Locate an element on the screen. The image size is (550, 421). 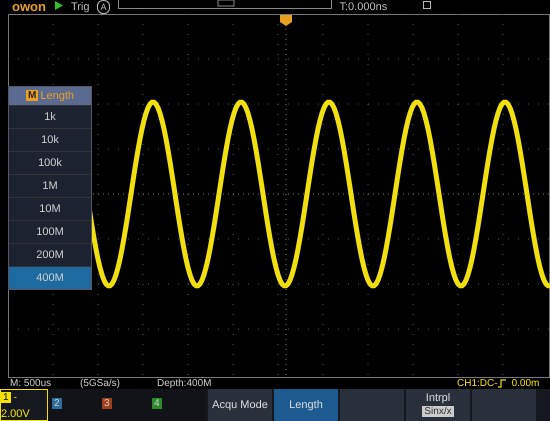
trigger-mode: A is located at coordinates (103, 7).